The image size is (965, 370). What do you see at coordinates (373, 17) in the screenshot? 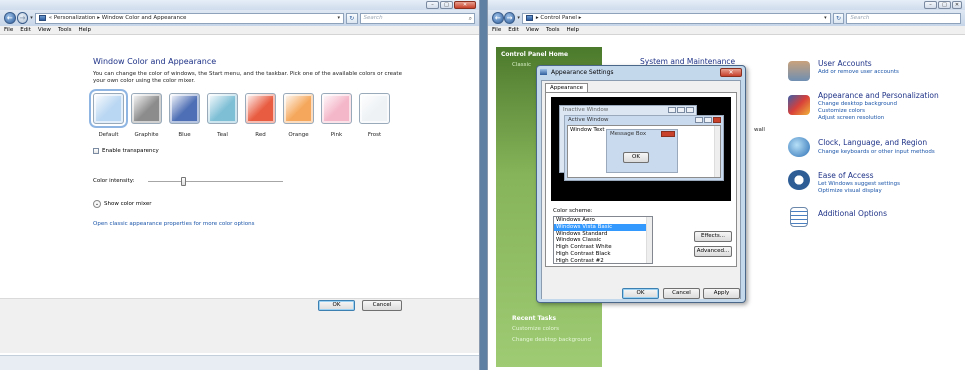
I see `search-placeholder: Search` at bounding box center [373, 17].